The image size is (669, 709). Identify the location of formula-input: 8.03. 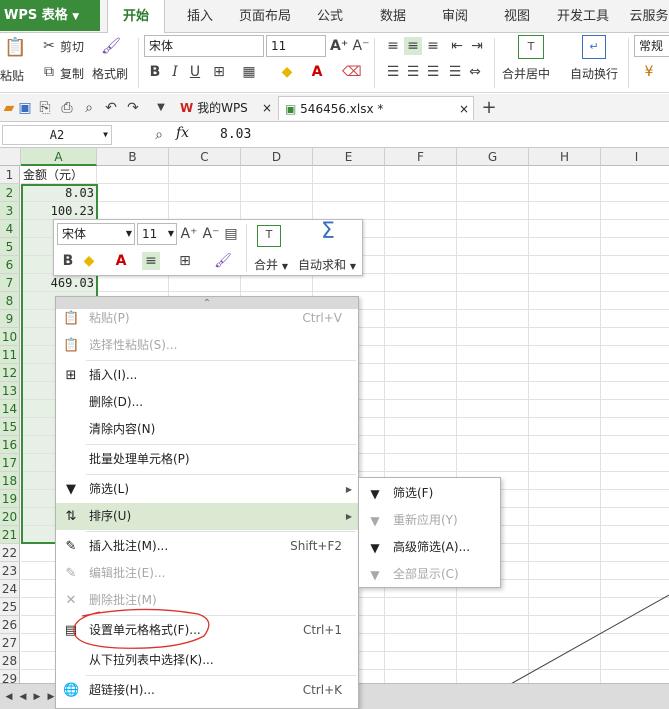
(441, 135).